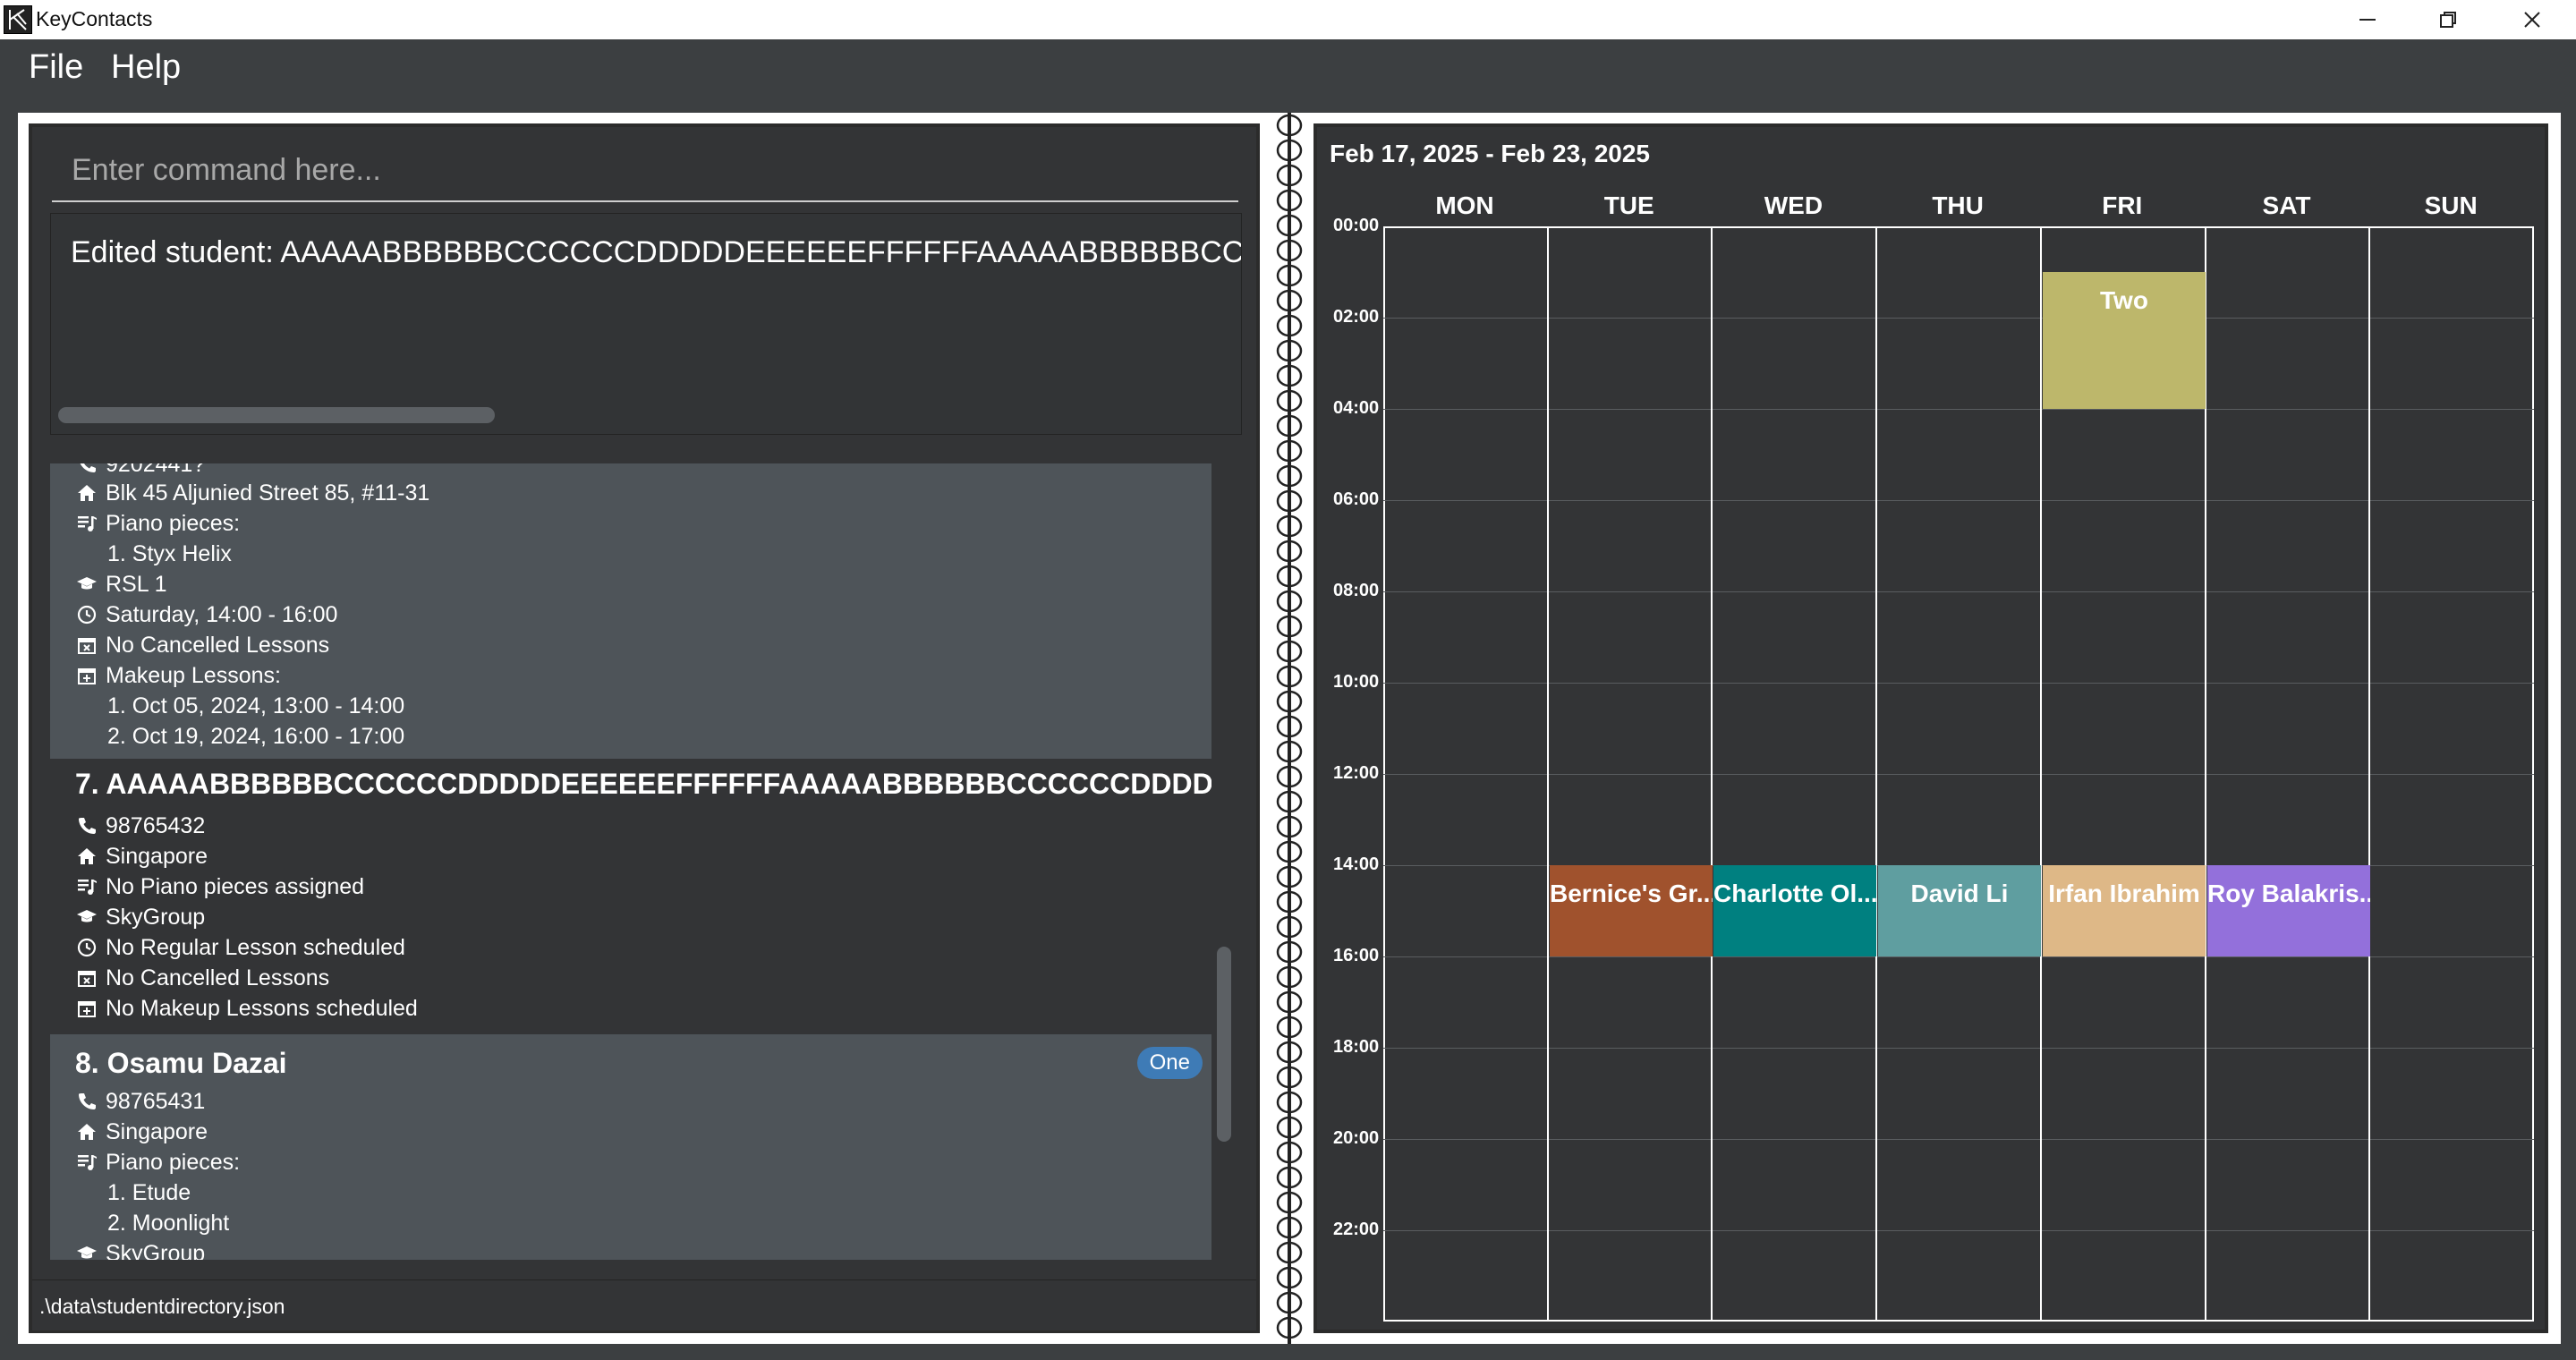  Describe the element at coordinates (219, 887) in the screenshot. I see `piano-pieces-row: No Piano pieces assigned` at that location.